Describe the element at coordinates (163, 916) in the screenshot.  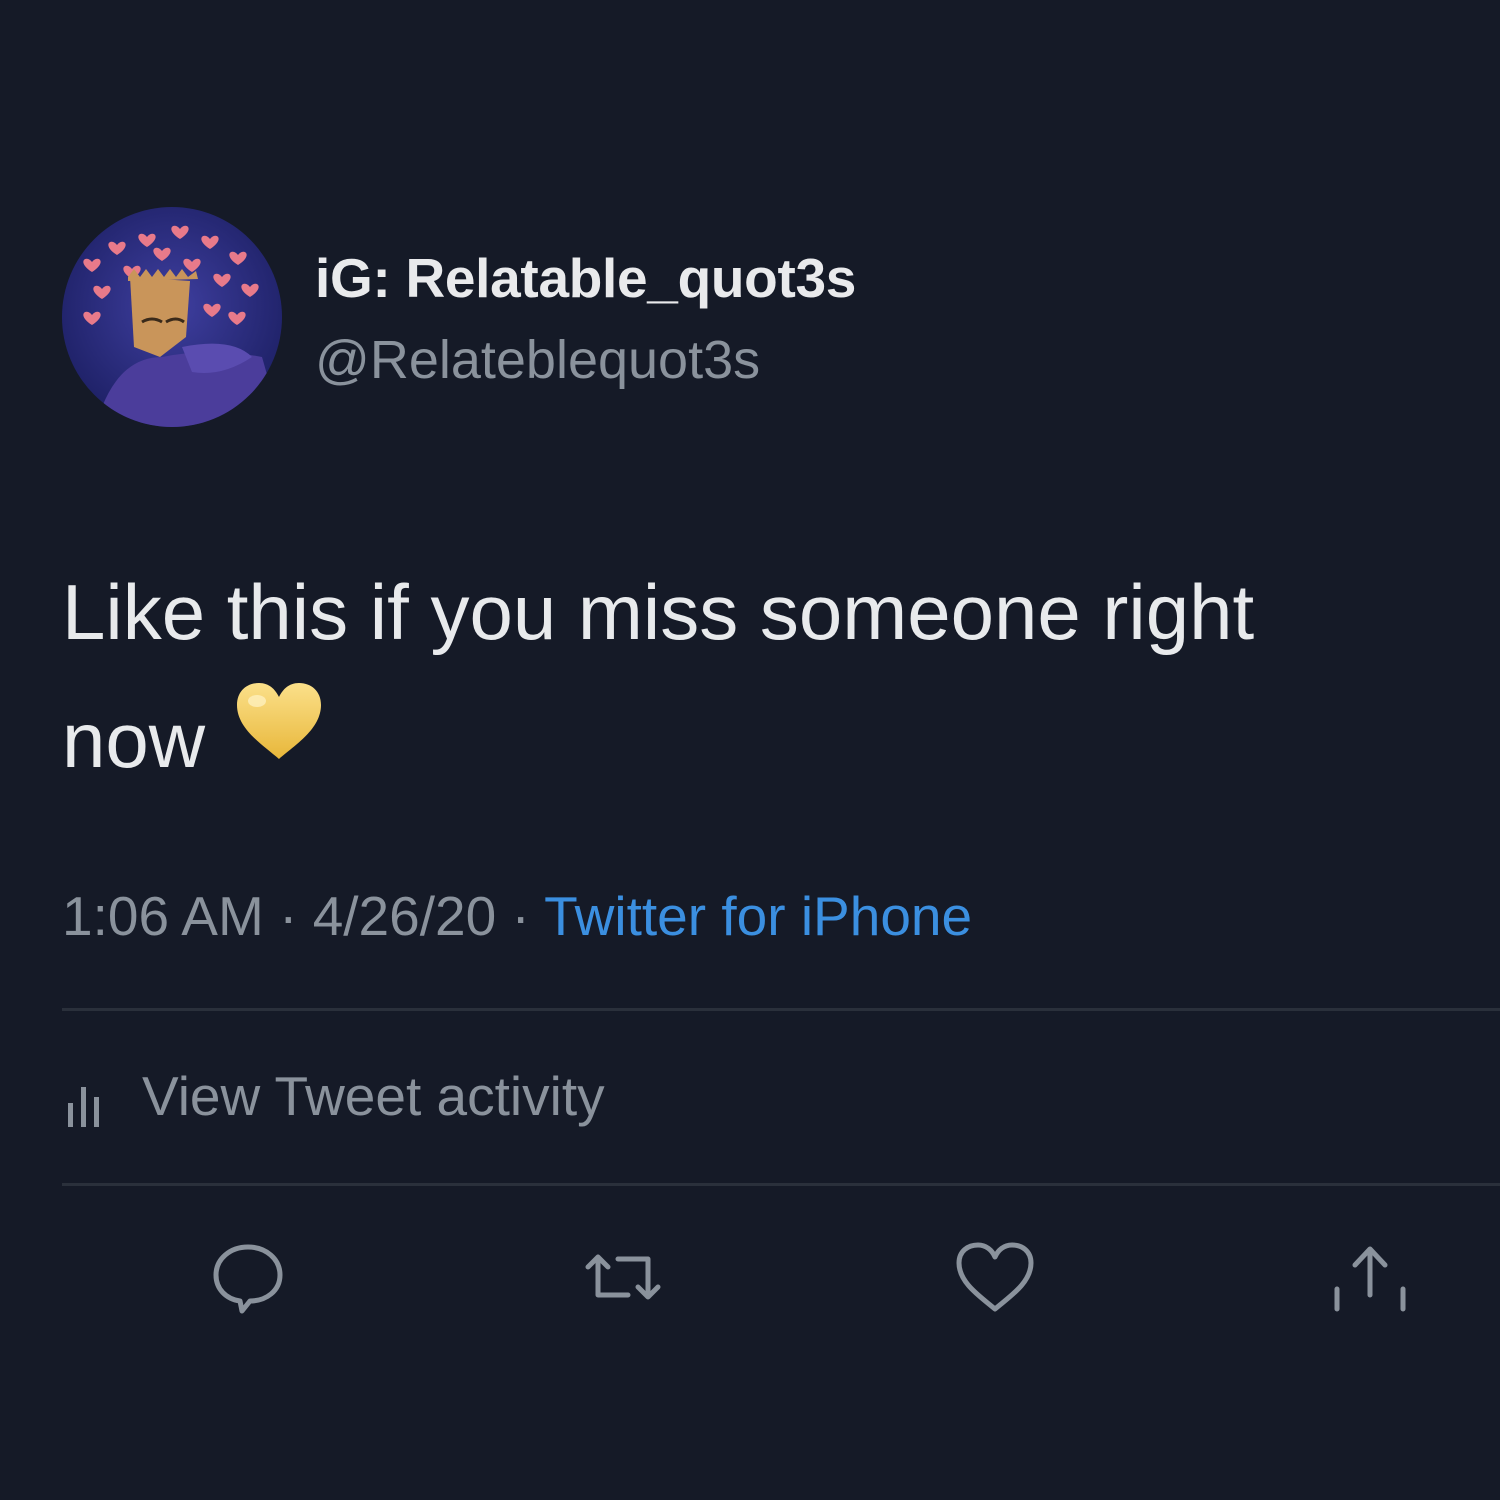
I see `tweet-time: 1:06 AM` at that location.